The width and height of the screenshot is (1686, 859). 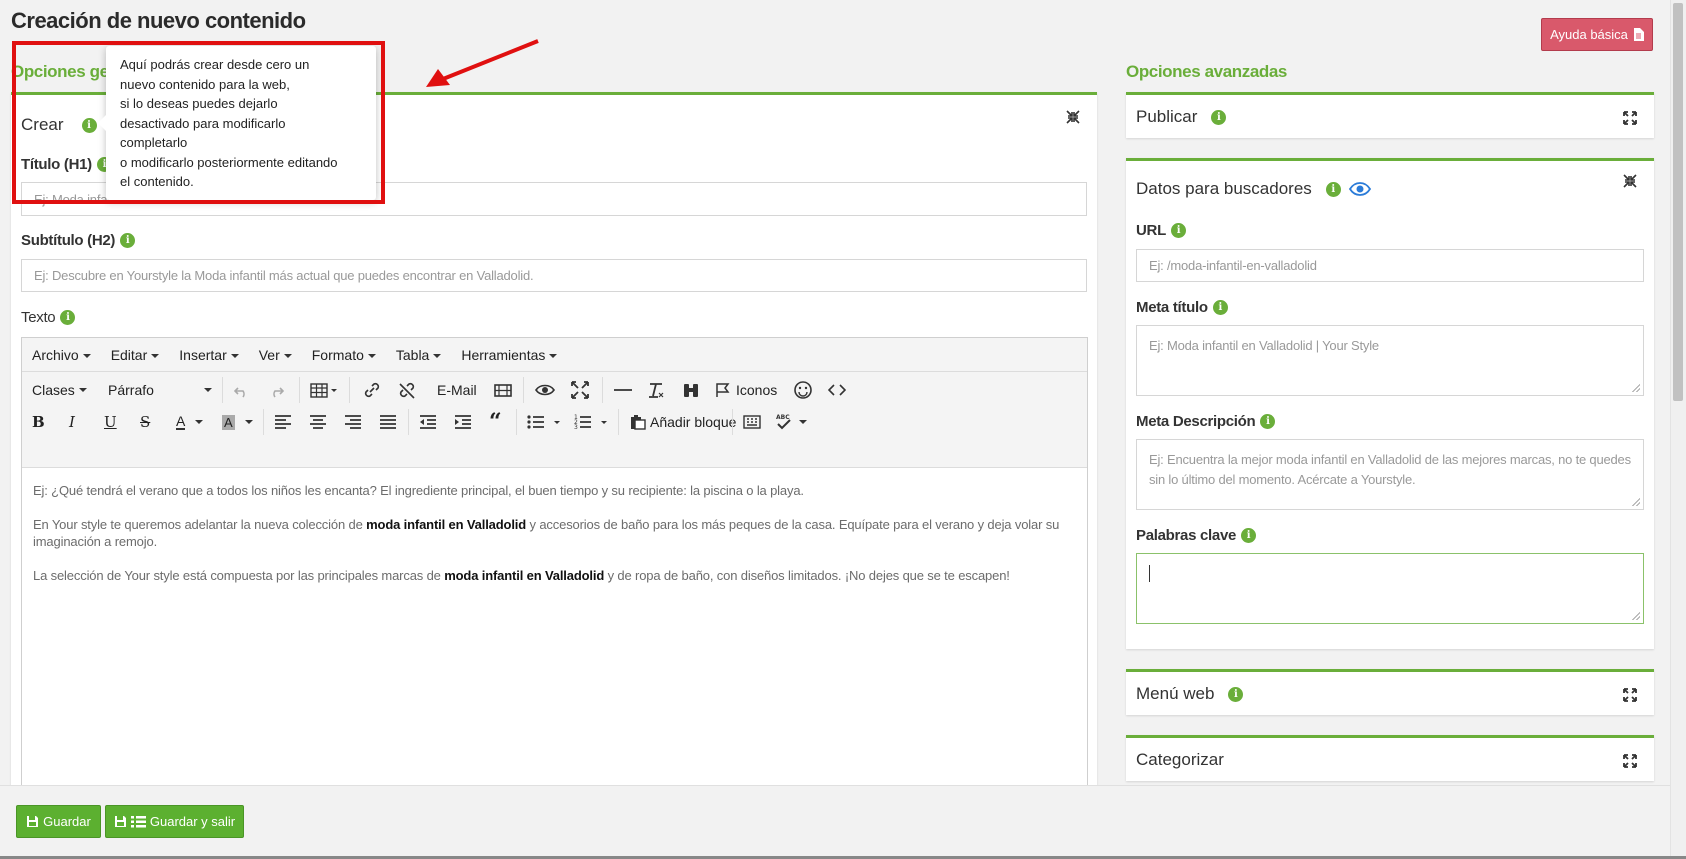 I want to click on bullet-list-icon, so click(x=545, y=422).